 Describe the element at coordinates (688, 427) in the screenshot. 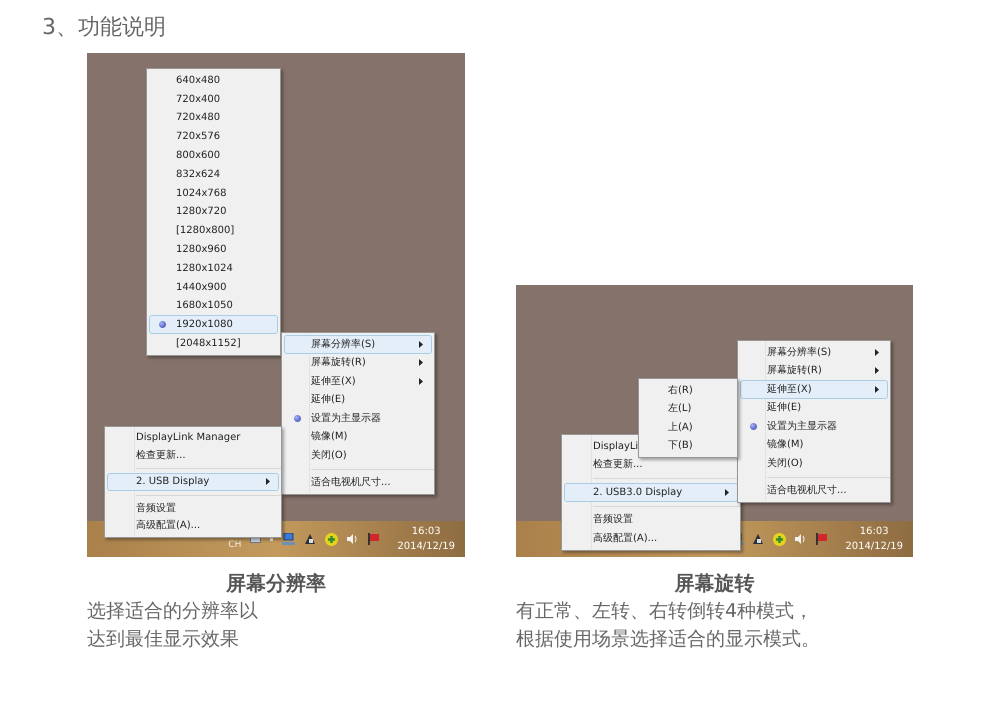

I see `menu-item: 上(A)` at that location.